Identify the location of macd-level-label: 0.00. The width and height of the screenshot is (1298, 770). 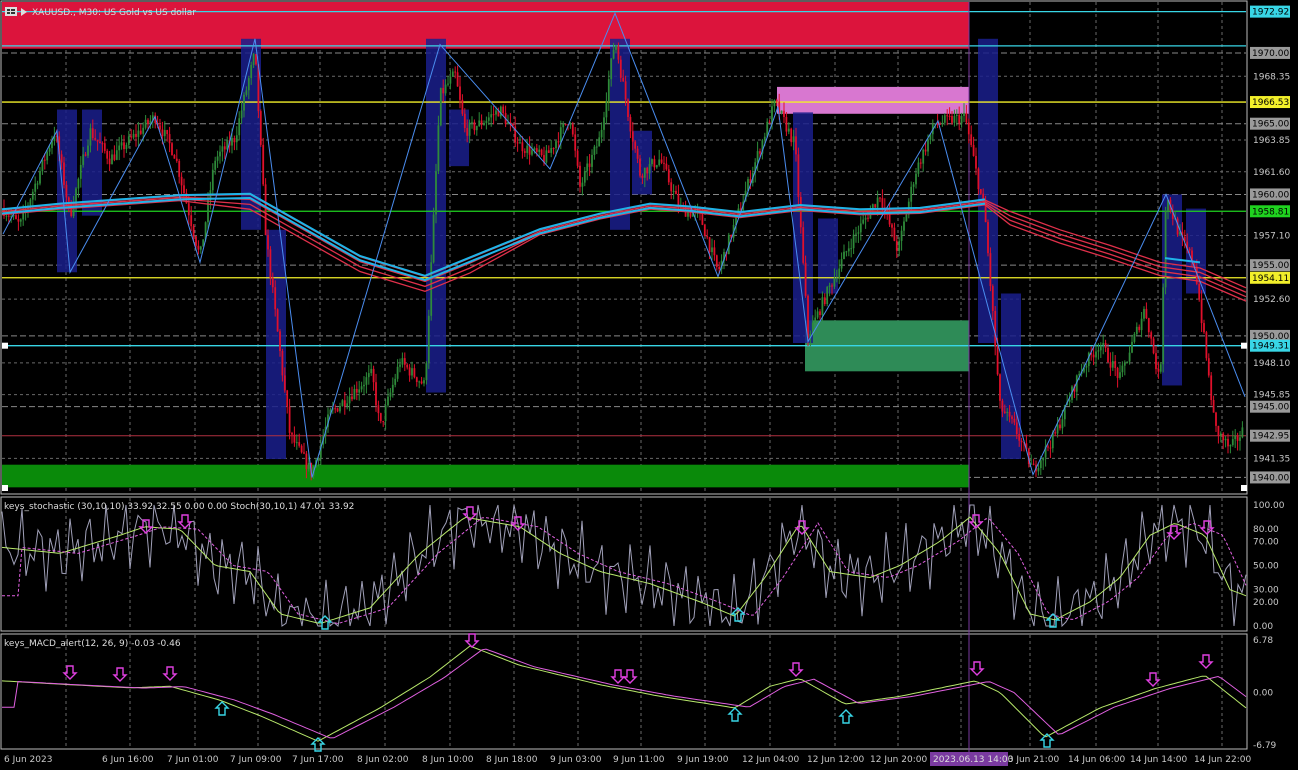
(1263, 693).